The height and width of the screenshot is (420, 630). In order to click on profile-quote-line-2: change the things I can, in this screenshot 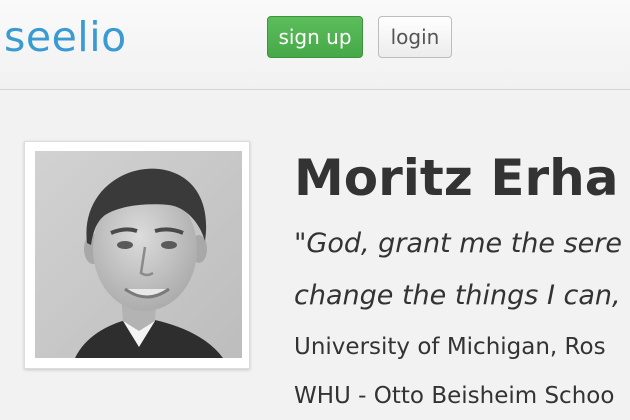, I will do `click(457, 295)`.